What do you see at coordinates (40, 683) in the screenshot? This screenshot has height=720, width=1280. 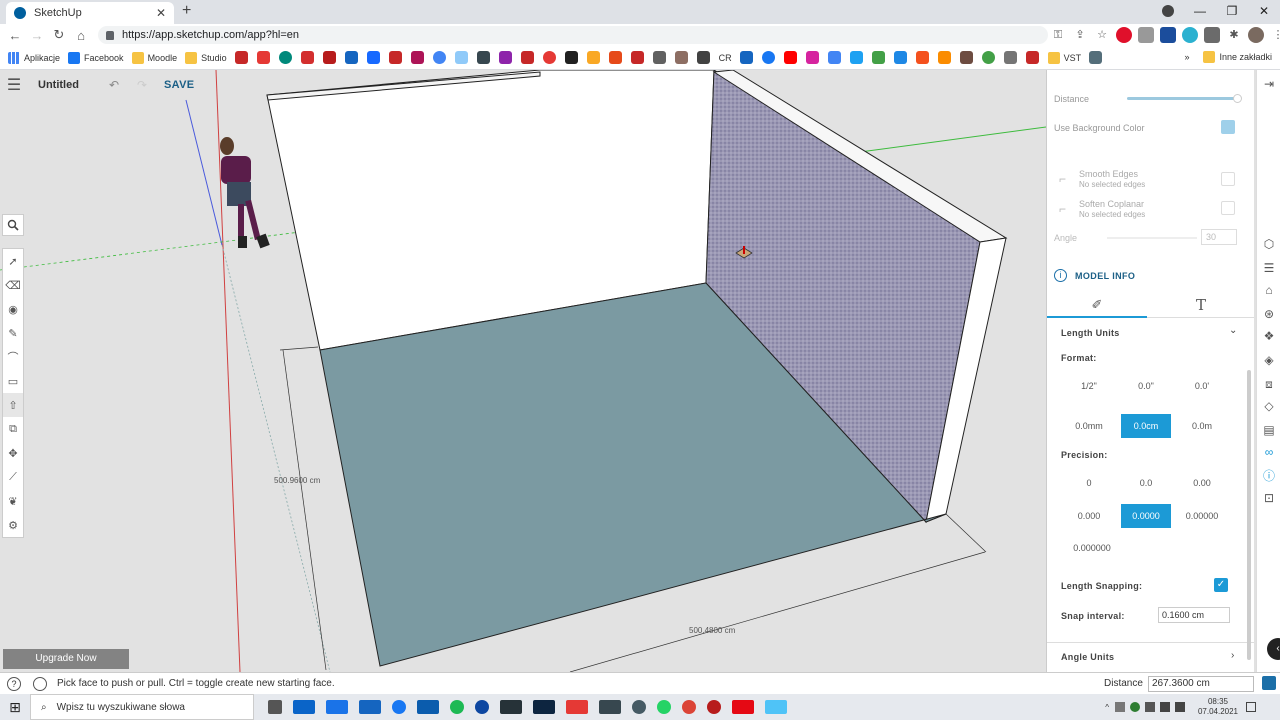 I see `globe-icon` at bounding box center [40, 683].